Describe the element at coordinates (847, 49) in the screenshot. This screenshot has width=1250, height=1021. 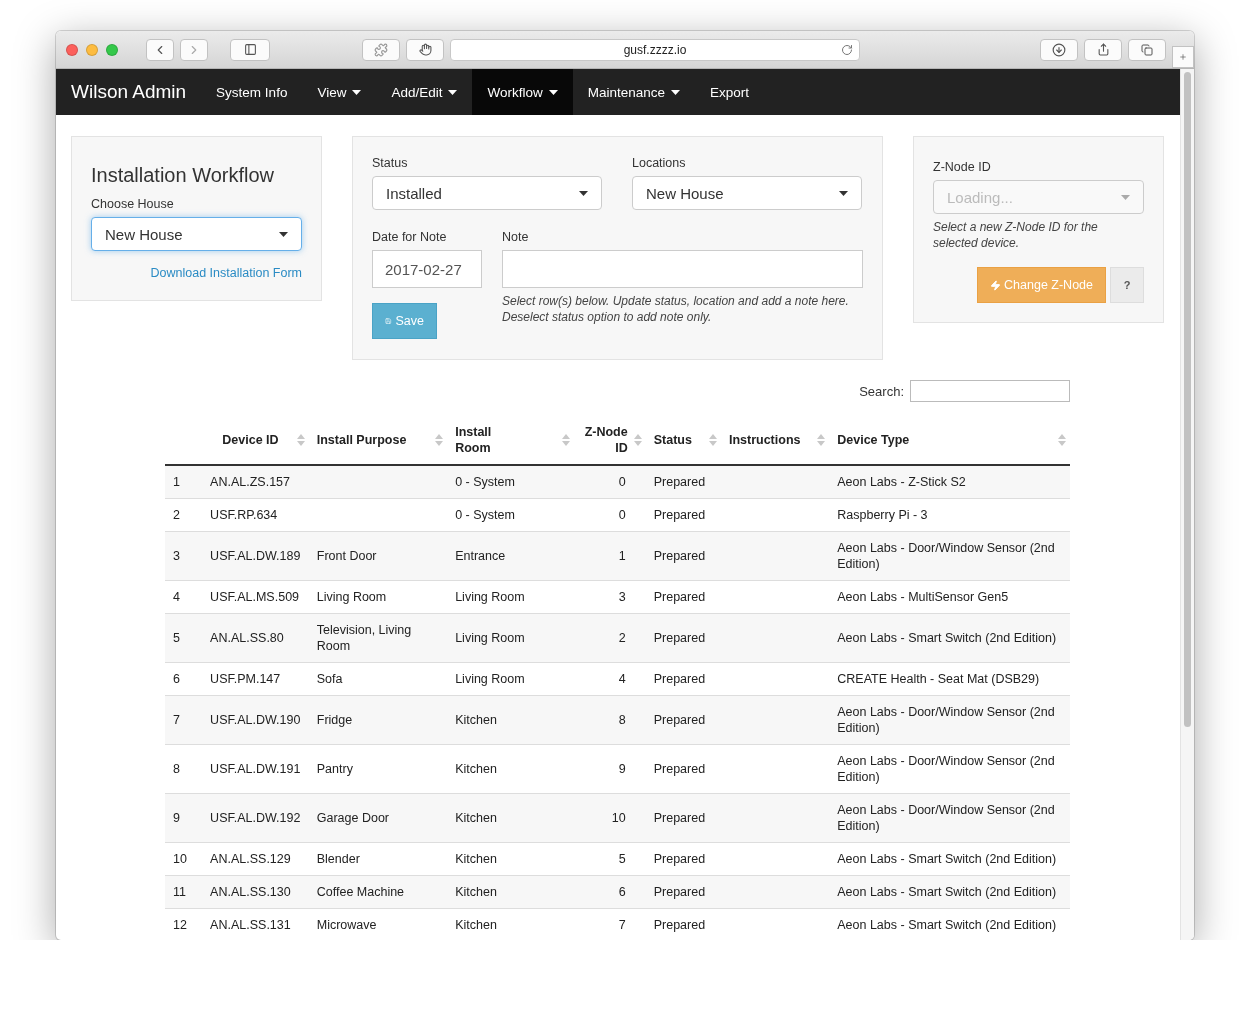
I see `reload-icon` at that location.